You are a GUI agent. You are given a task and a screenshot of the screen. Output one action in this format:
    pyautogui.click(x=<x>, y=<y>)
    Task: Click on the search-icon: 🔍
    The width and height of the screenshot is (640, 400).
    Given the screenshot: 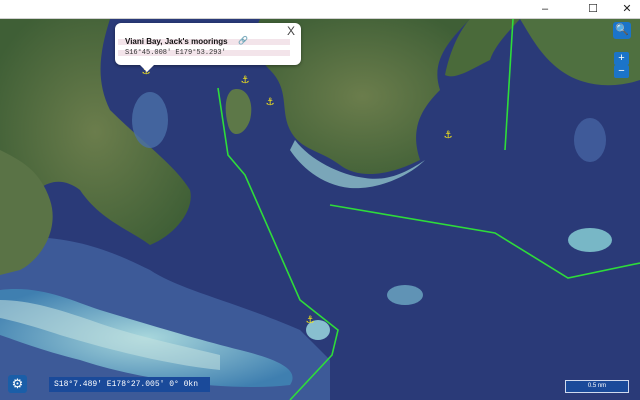 What is the action you would take?
    pyautogui.click(x=622, y=30)
    